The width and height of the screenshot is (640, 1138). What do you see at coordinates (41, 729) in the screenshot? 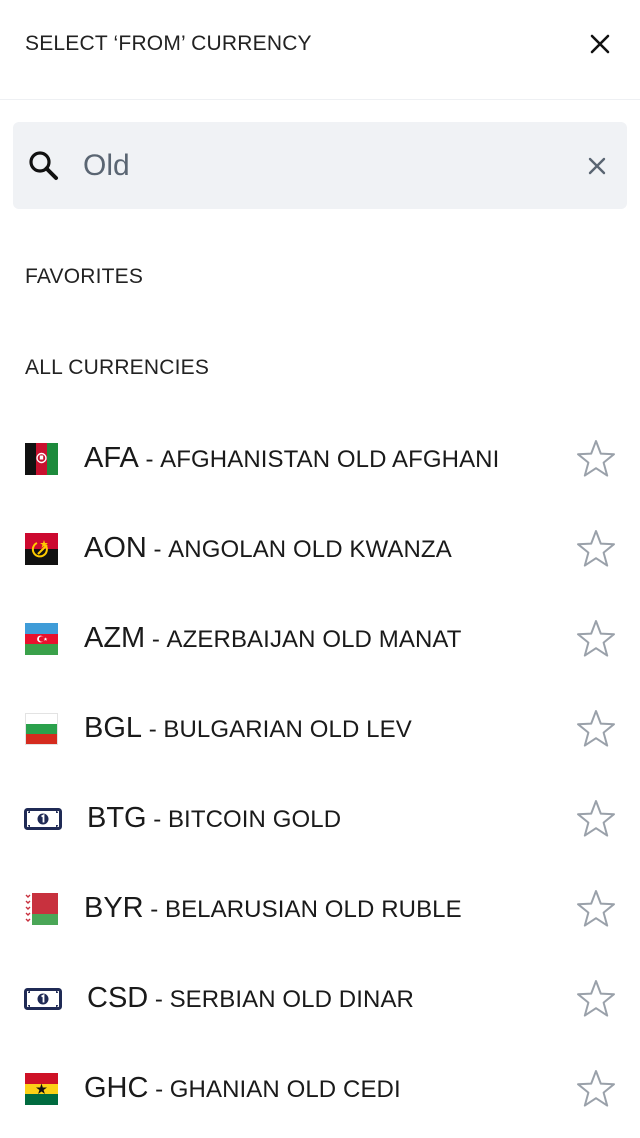
I see `bulgaria-flag-icon` at bounding box center [41, 729].